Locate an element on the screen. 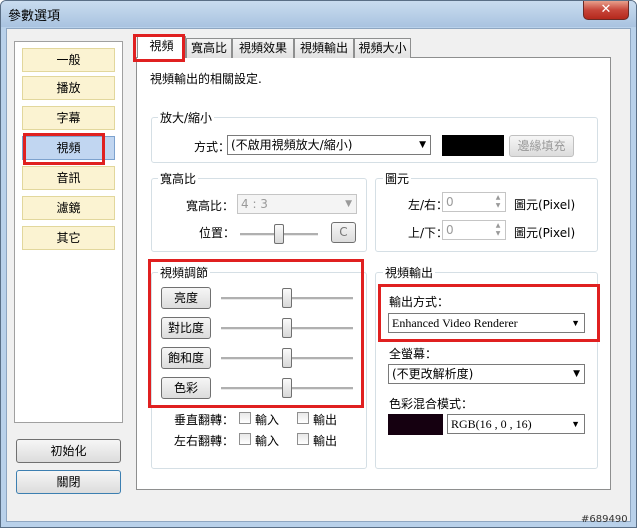  title-bar is located at coordinates (318, 14).